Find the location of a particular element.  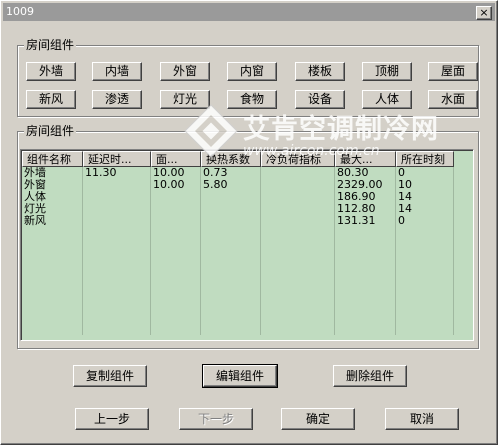

delete-component-button: 删除组件 is located at coordinates (370, 376).